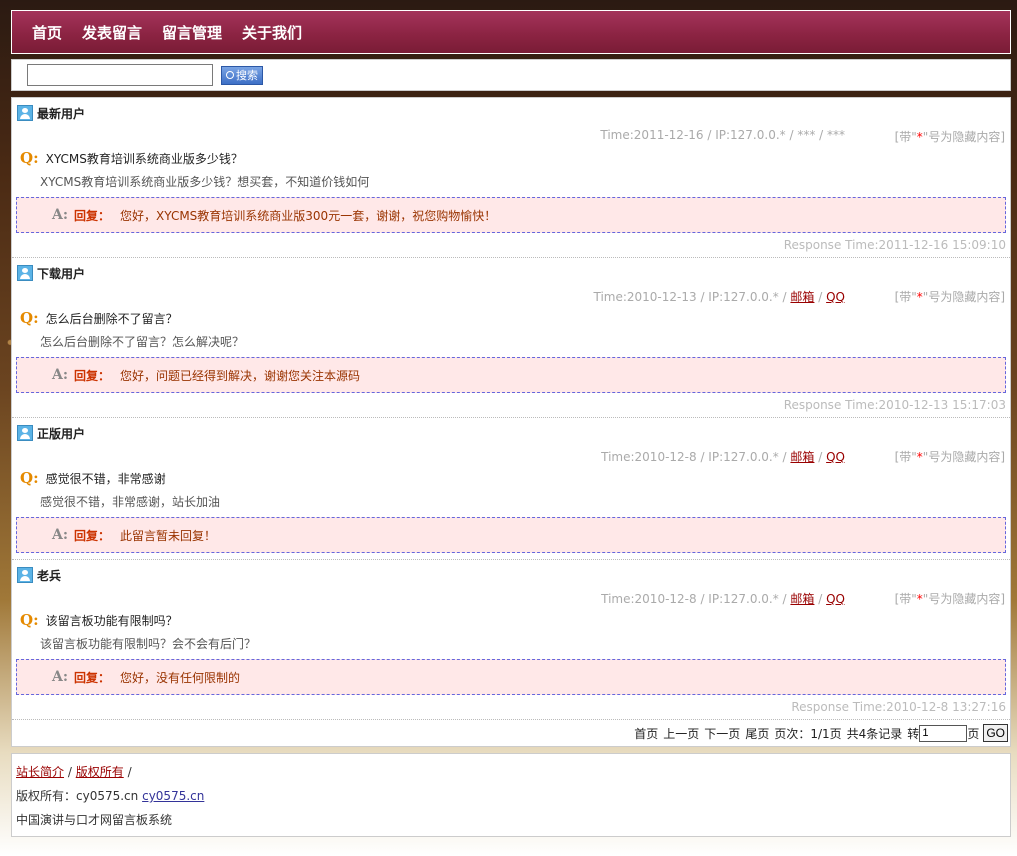  I want to click on pager-page-info: 页次：1/1页, so click(808, 733).